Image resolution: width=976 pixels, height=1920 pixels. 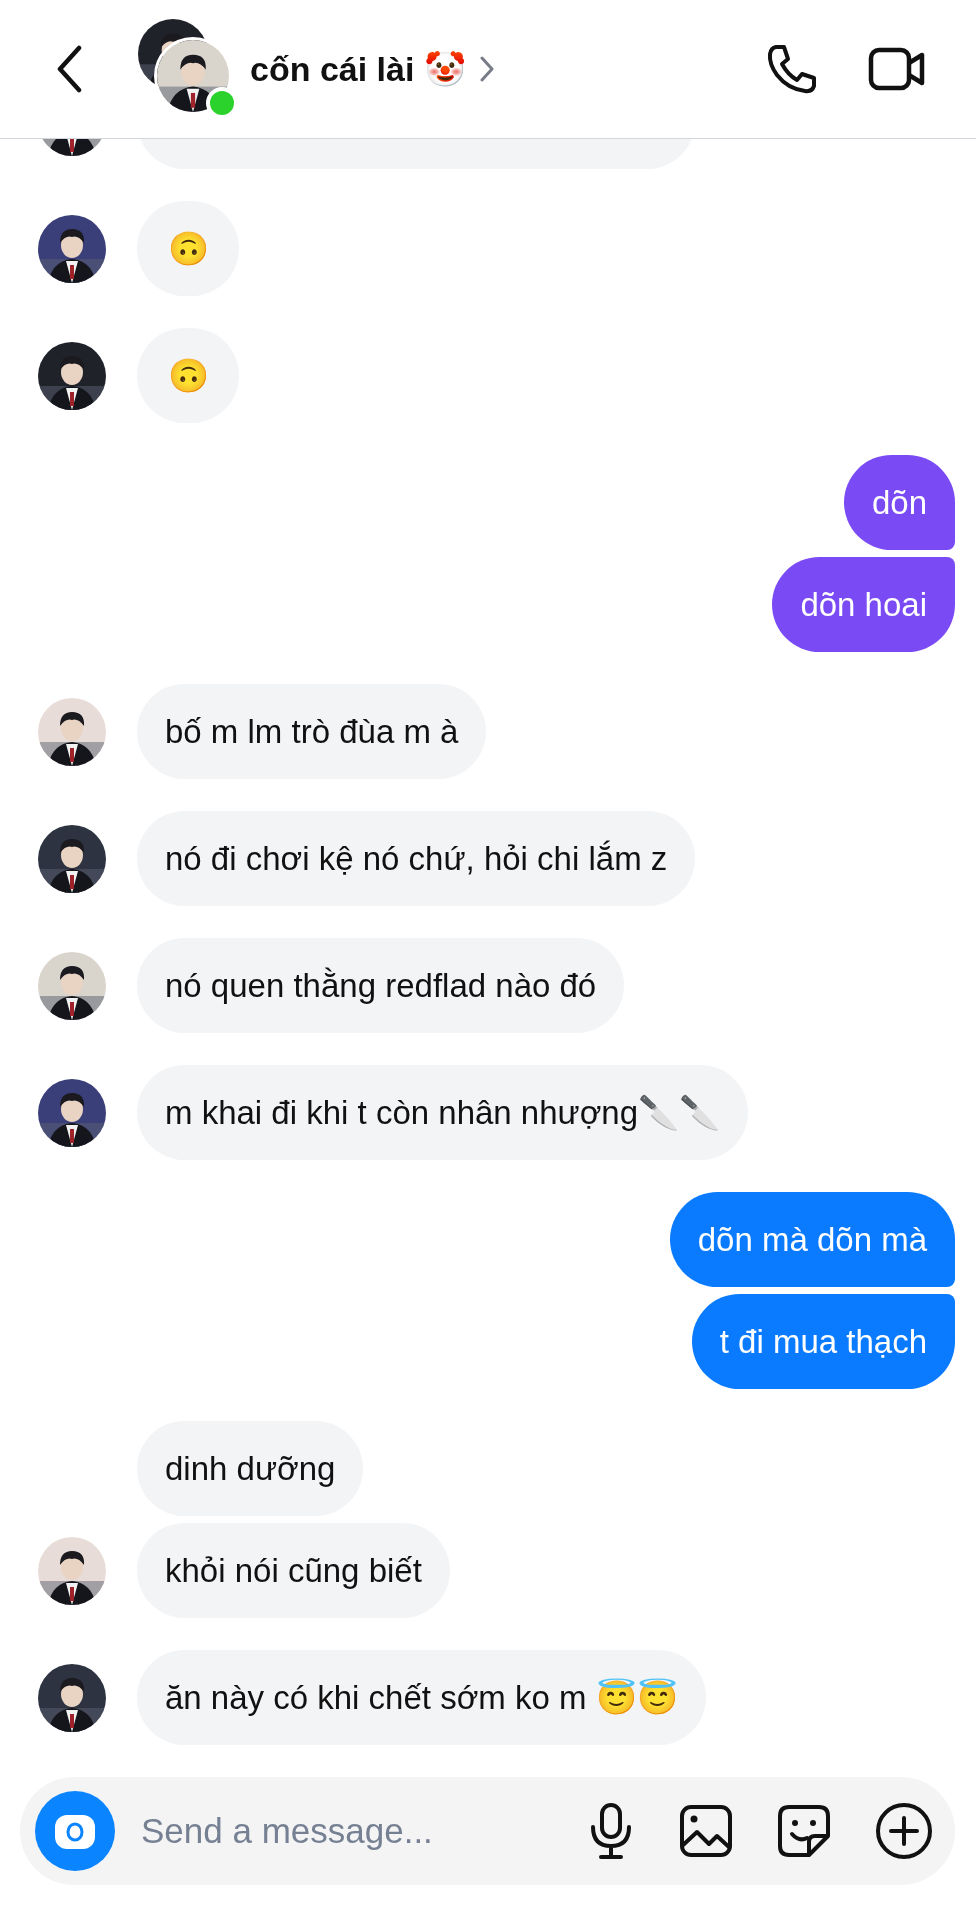 What do you see at coordinates (416, 858) in the screenshot?
I see `message-bubble: nó đi chơi kệ nó chứ, hỏi chi lắm z` at bounding box center [416, 858].